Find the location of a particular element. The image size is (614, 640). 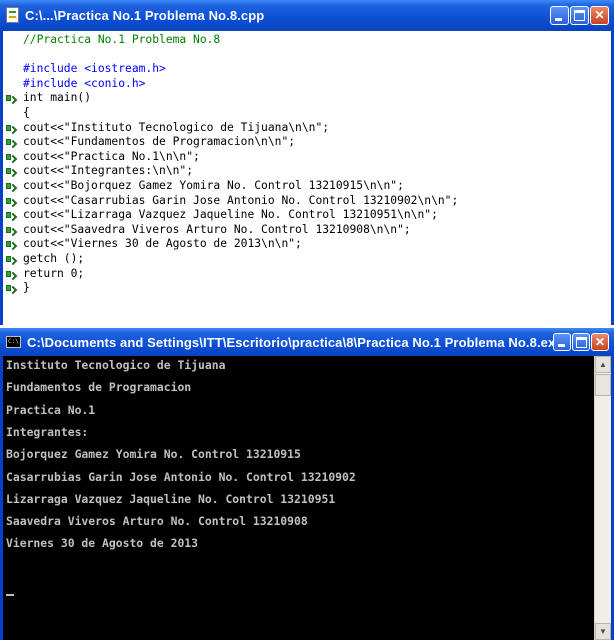

console-scrollbar: ▲ ▼ is located at coordinates (602, 498).